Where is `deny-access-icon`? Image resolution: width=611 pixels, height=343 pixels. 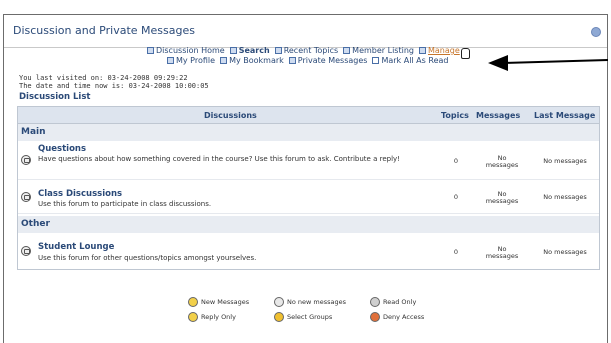 deny-access-icon is located at coordinates (375, 317).